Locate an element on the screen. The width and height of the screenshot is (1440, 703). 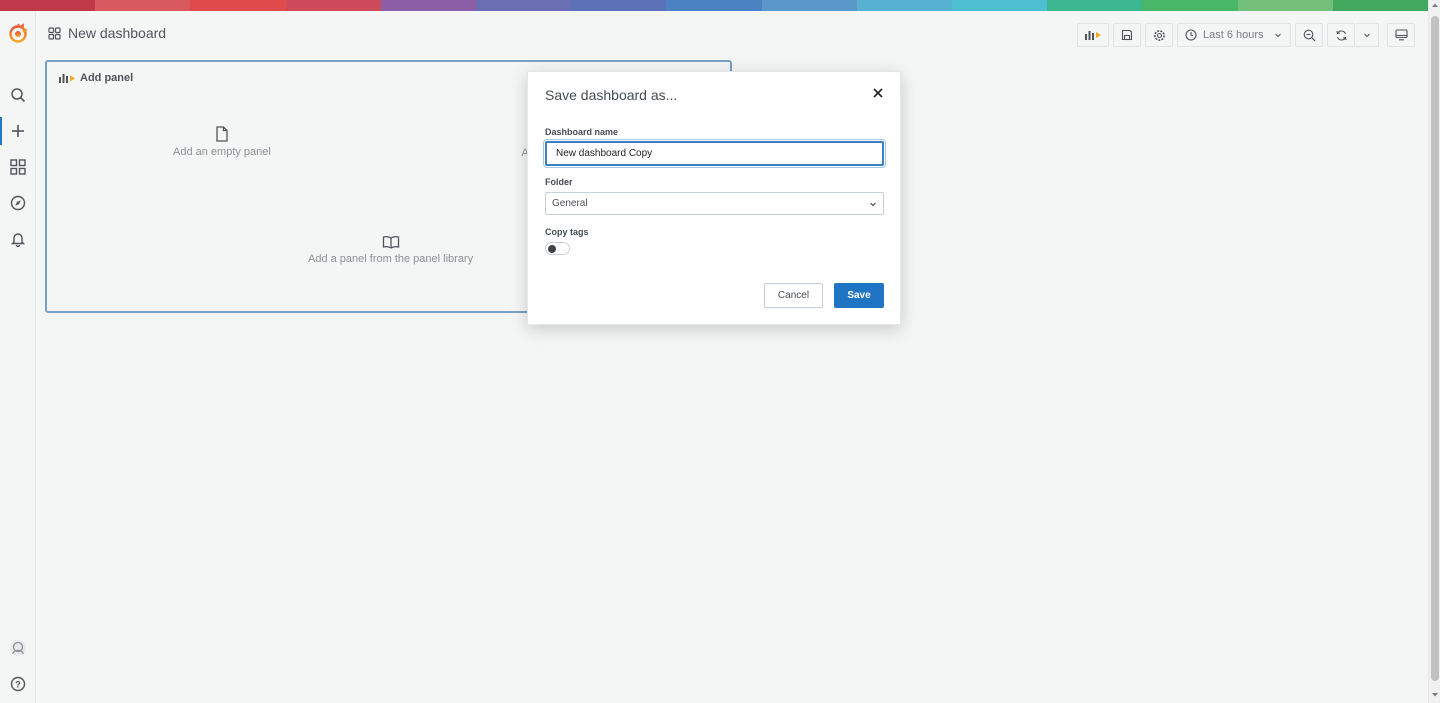
zoom-out-button is located at coordinates (1309, 35).